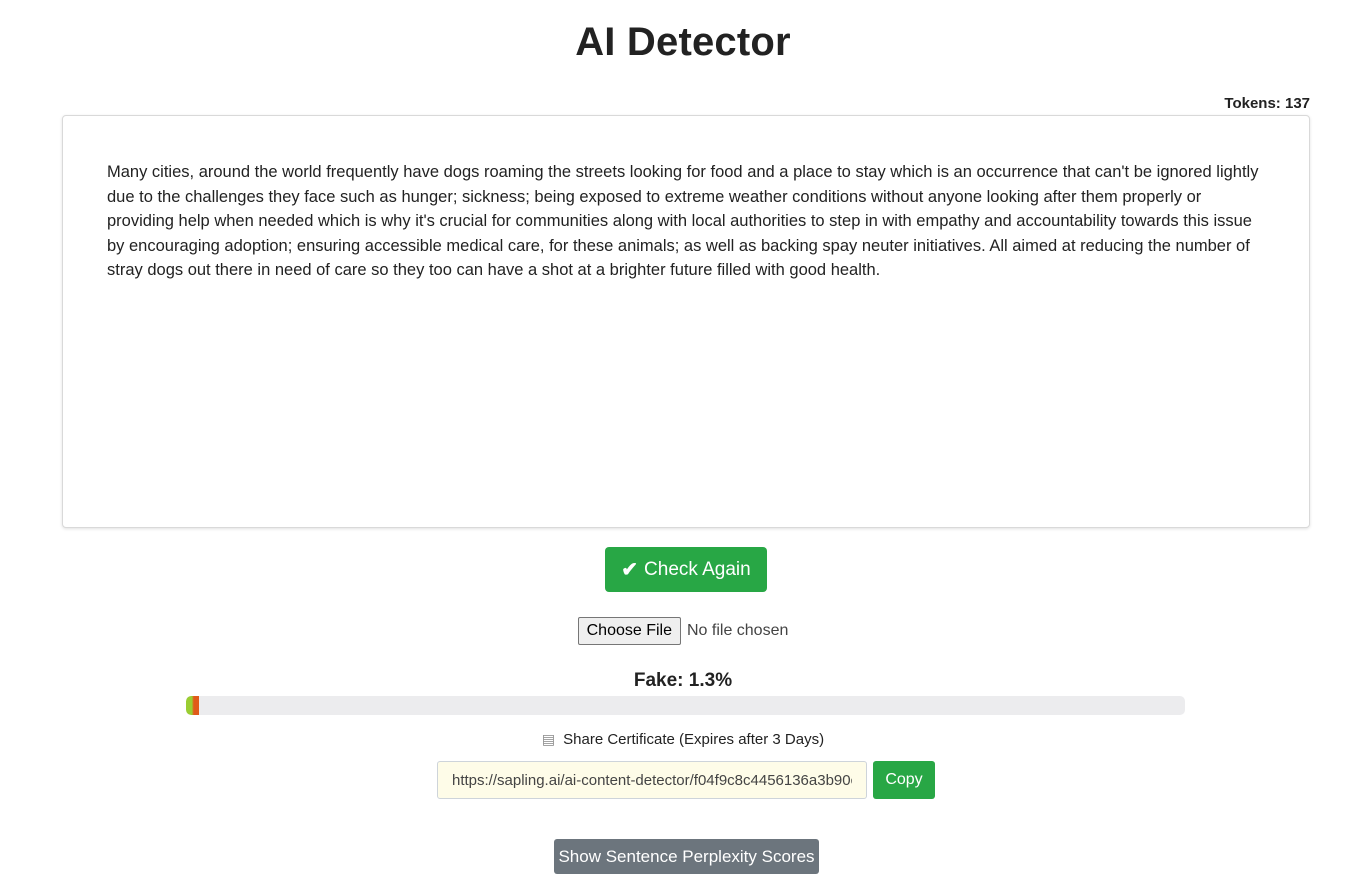  What do you see at coordinates (652, 780) in the screenshot?
I see `share-url-input` at bounding box center [652, 780].